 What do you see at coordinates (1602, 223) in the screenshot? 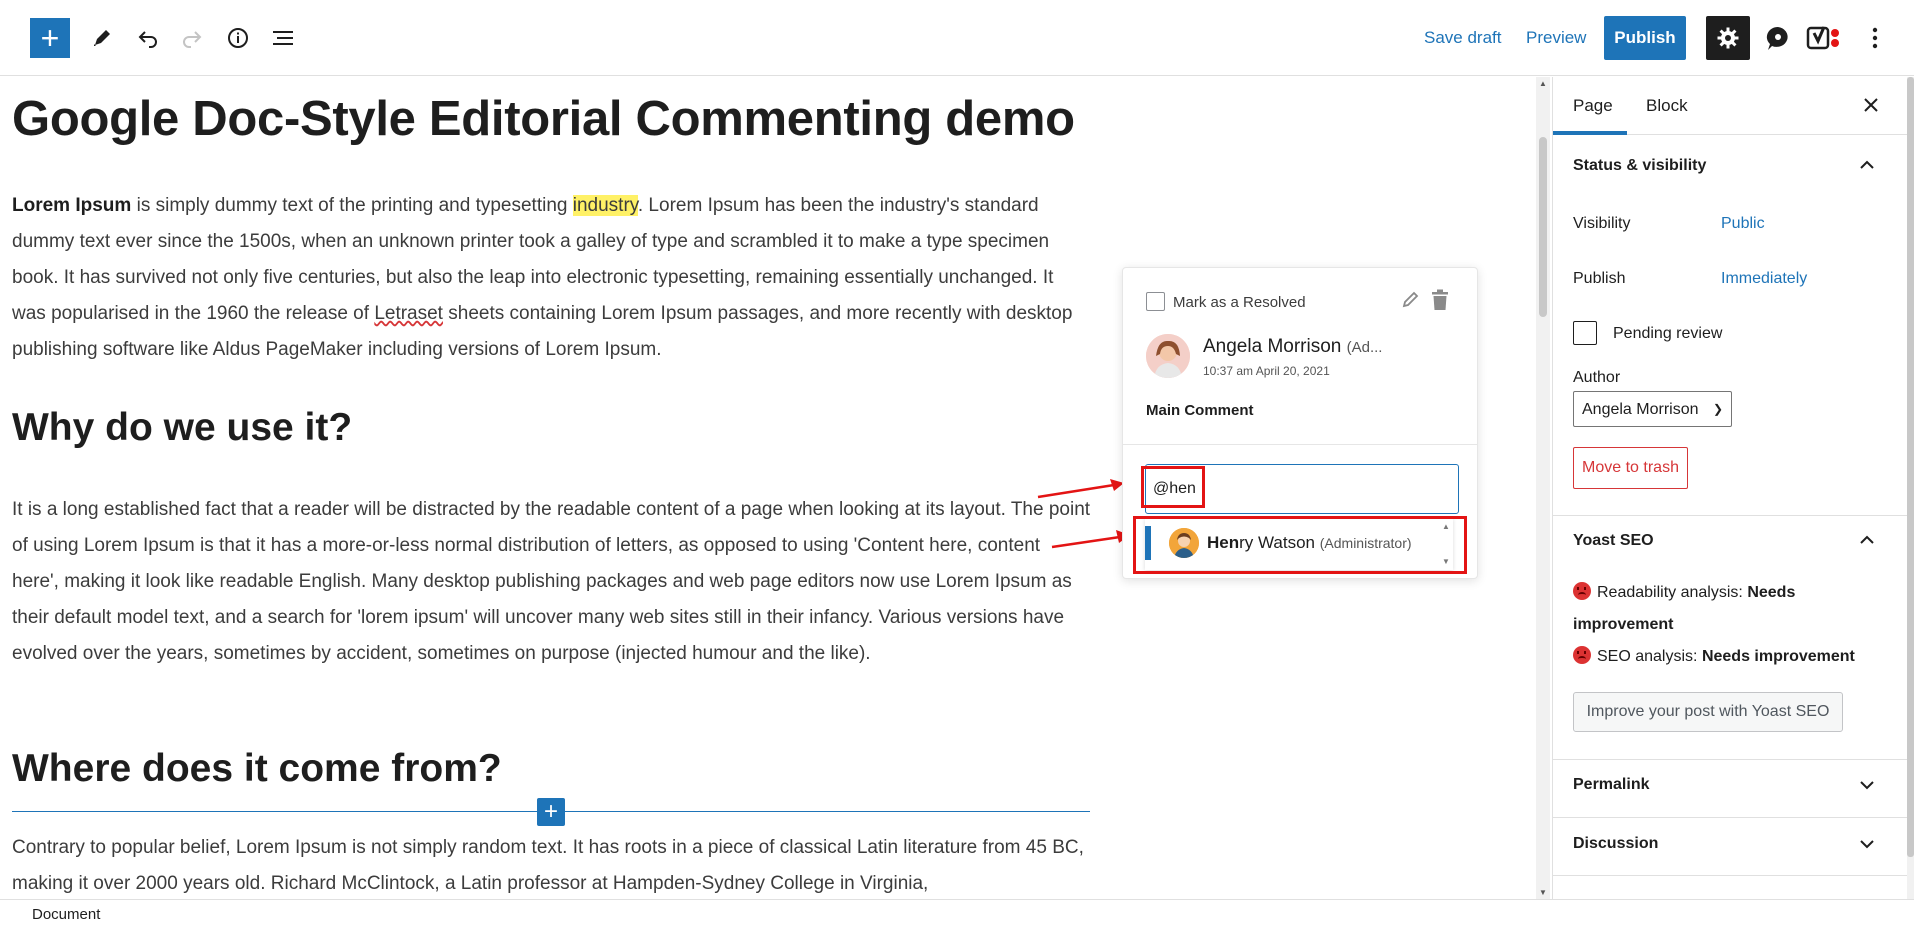
I see `visibility-label: Visibility` at bounding box center [1602, 223].